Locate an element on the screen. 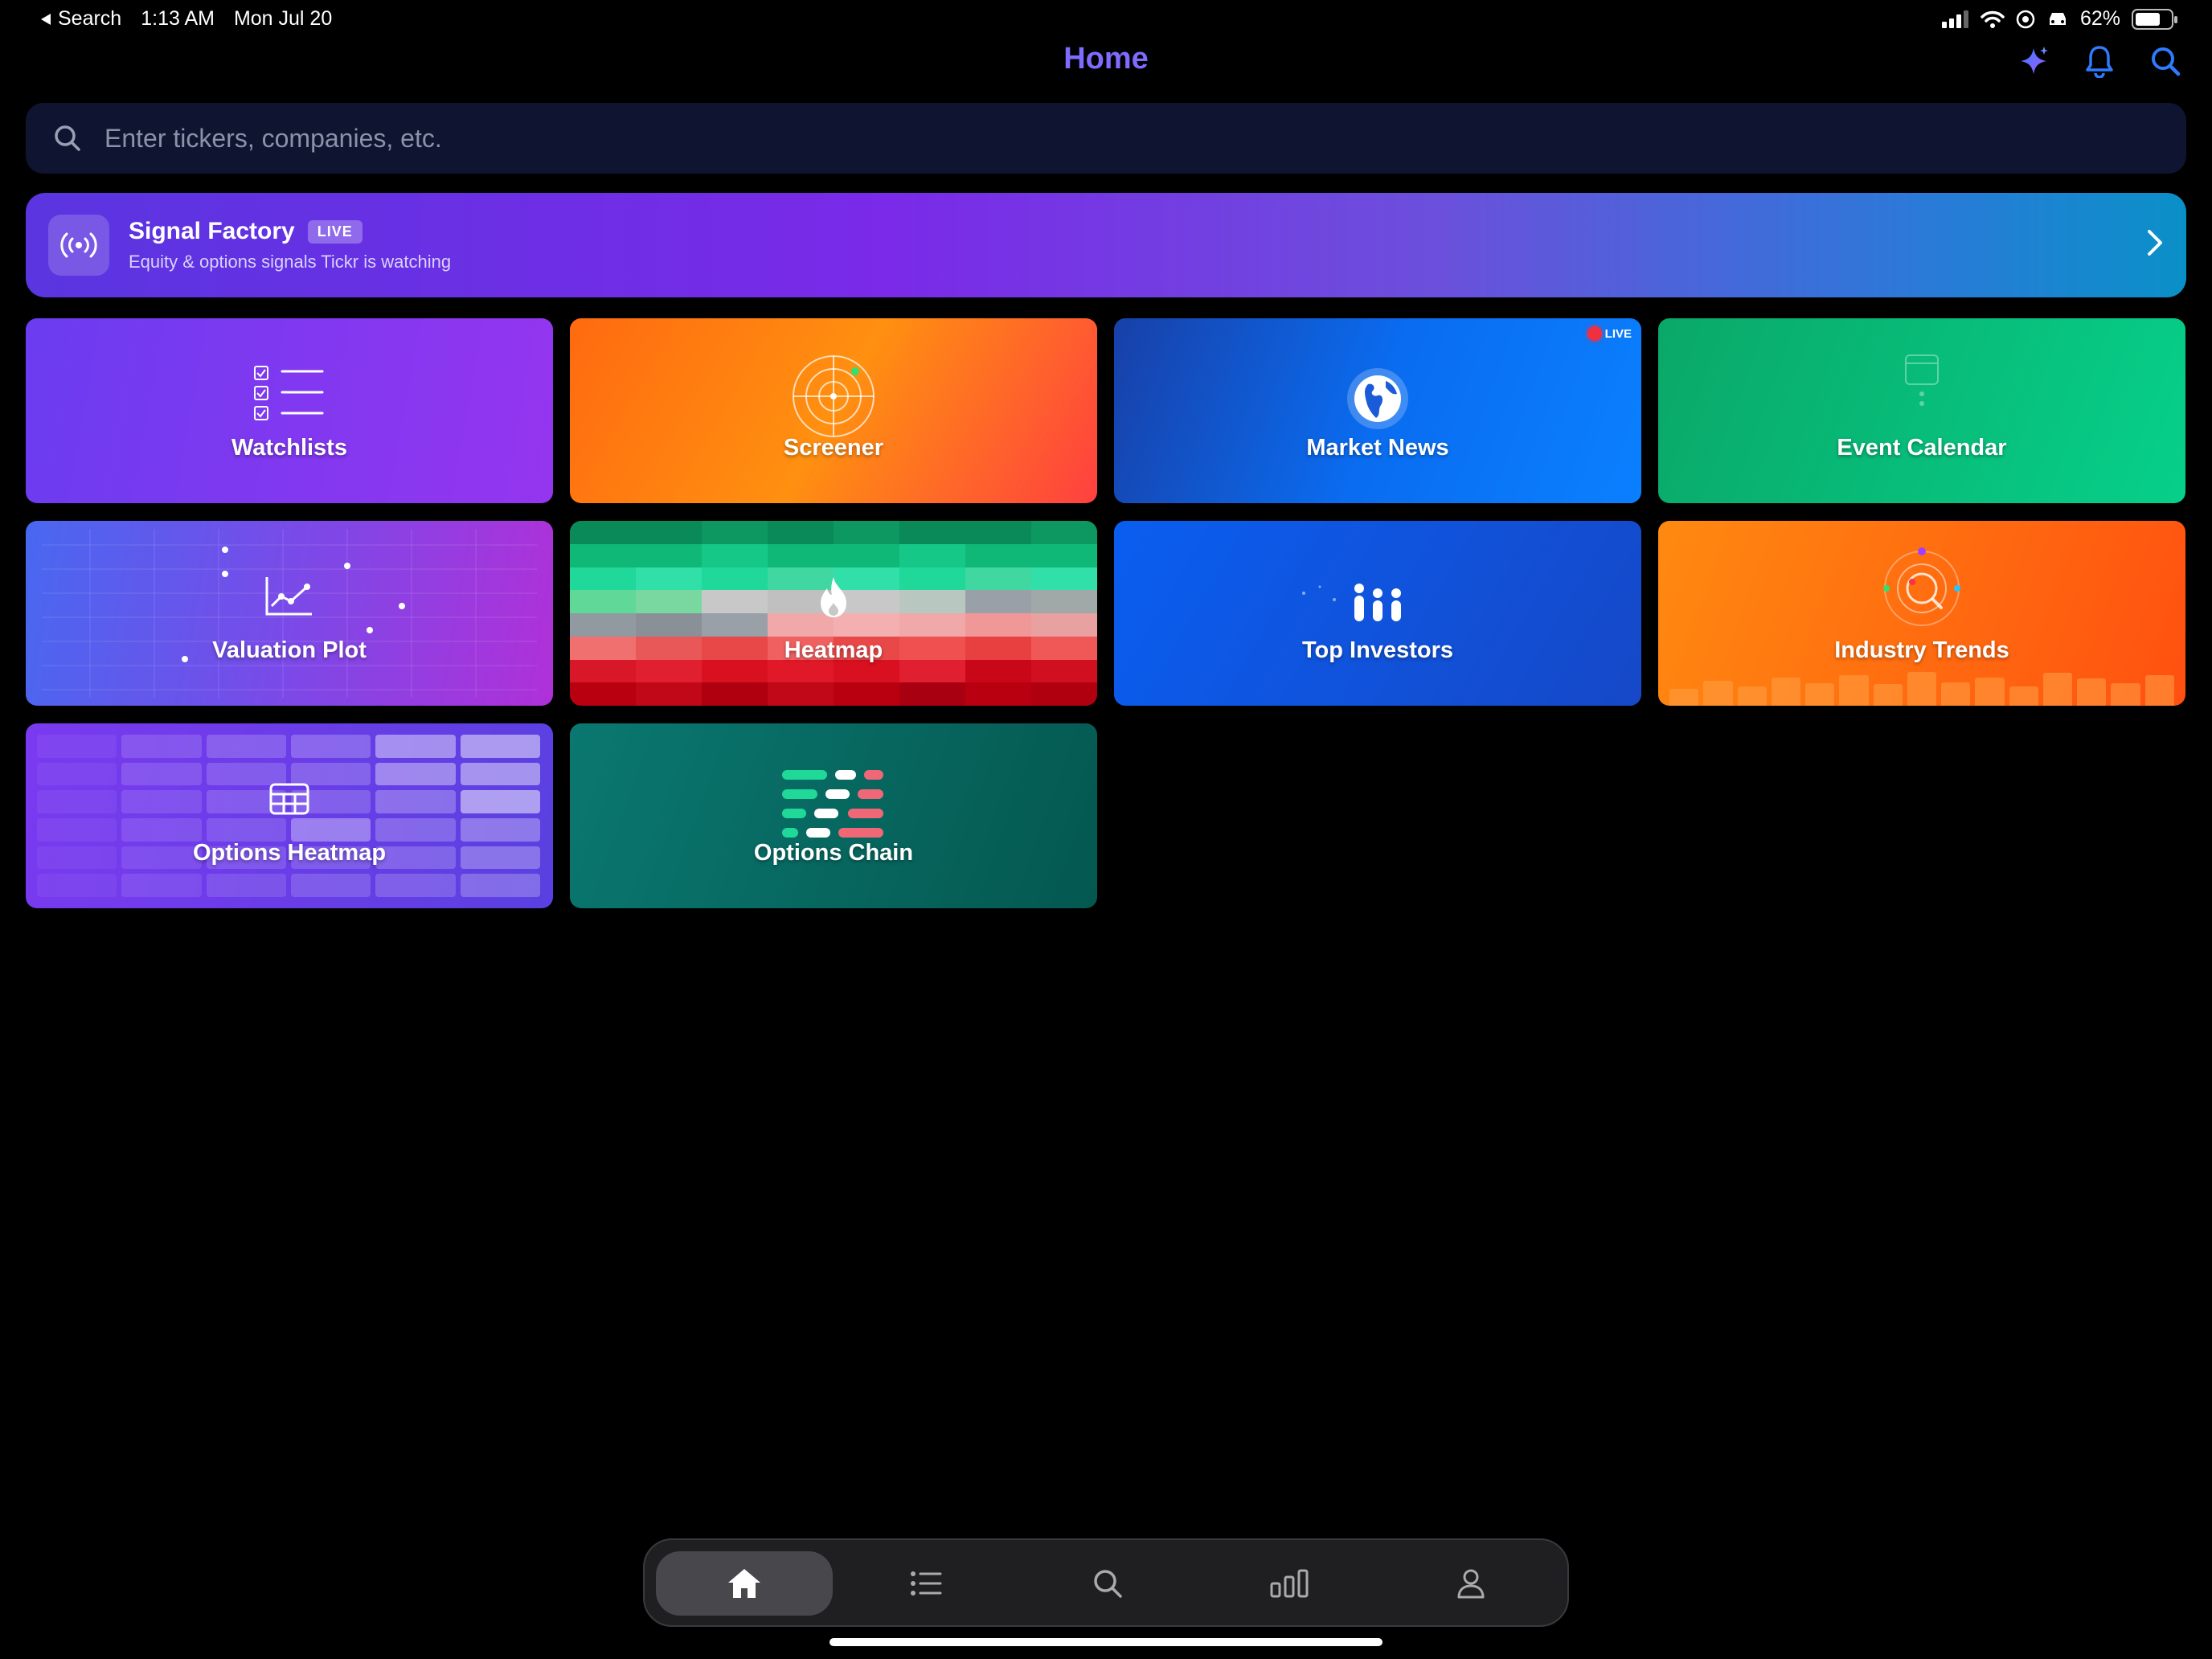 This screenshot has height=1659, width=2212. notifications-bell-icon is located at coordinates (2099, 61).